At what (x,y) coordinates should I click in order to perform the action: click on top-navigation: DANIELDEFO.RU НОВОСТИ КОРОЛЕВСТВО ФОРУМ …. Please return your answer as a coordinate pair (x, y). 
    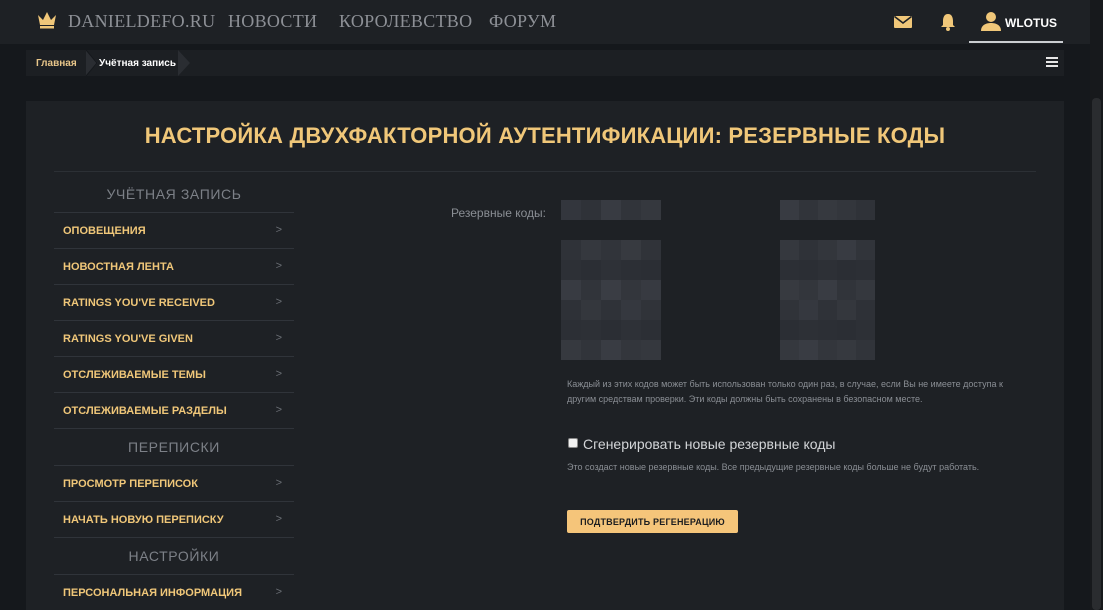
    Looking at the image, I should click on (545, 22).